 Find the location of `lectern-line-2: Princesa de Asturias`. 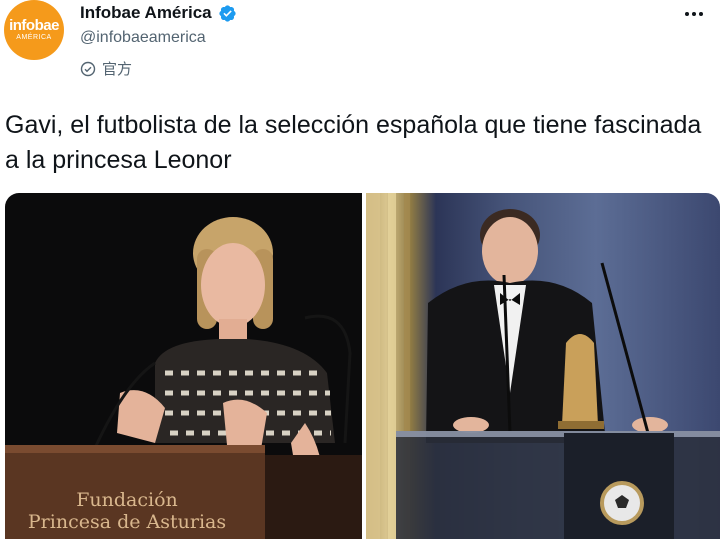

lectern-line-2: Princesa de Asturias is located at coordinates (127, 522).